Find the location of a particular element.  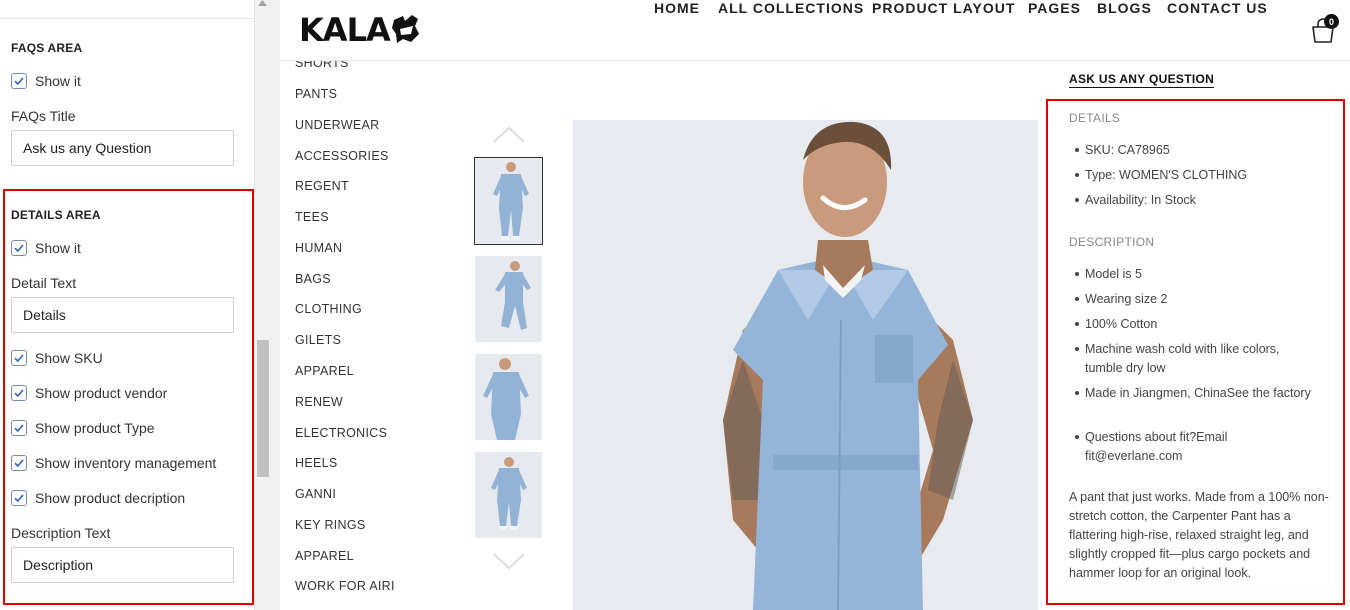

category-item: GANNI is located at coordinates (315, 494).